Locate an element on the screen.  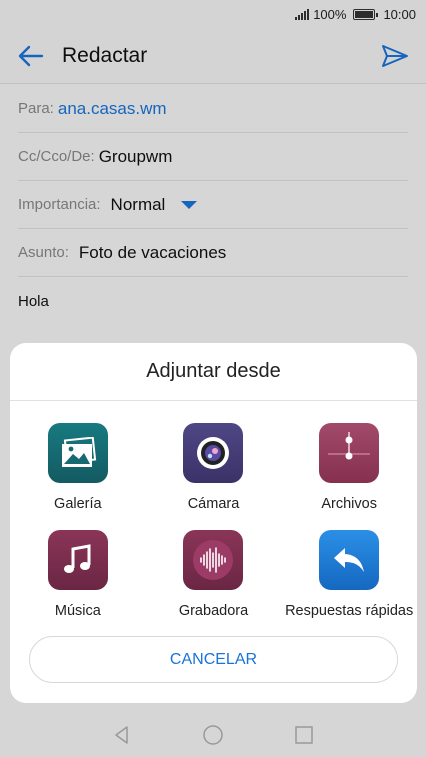
recorder-icon is located at coordinates (213, 560).